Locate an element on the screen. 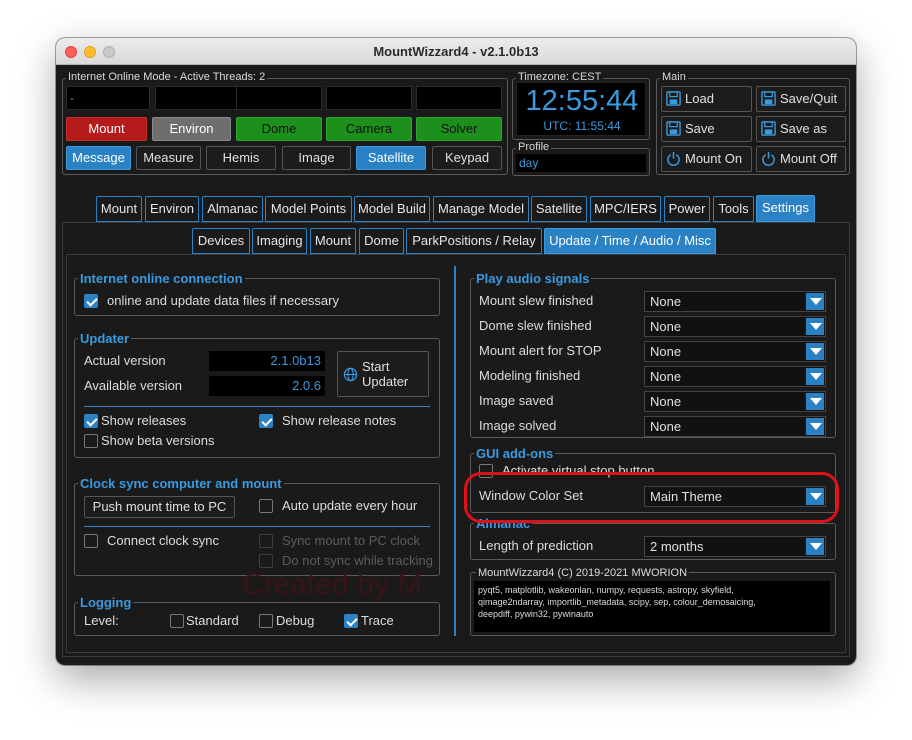 The image size is (912, 740). image-button: Image is located at coordinates (316, 158).